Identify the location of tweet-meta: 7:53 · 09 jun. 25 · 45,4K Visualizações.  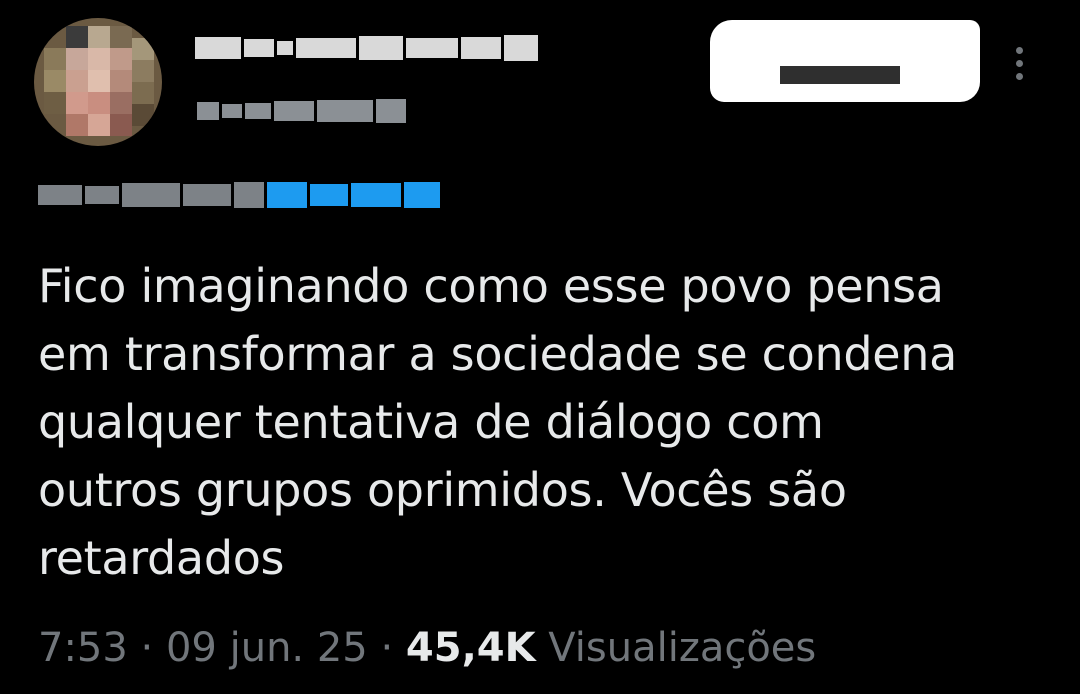
(427, 648).